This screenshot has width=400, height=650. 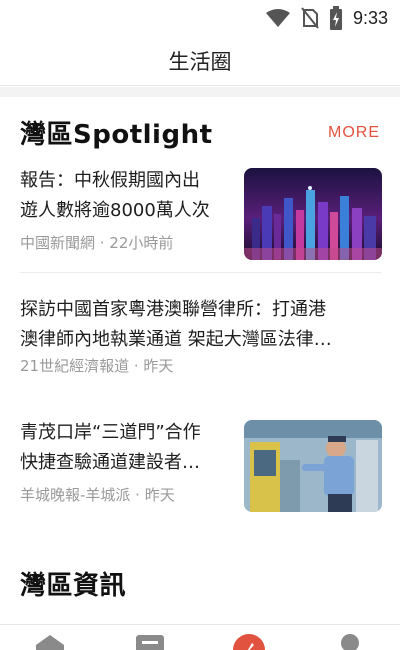 What do you see at coordinates (200, 272) in the screenshot?
I see `divider` at bounding box center [200, 272].